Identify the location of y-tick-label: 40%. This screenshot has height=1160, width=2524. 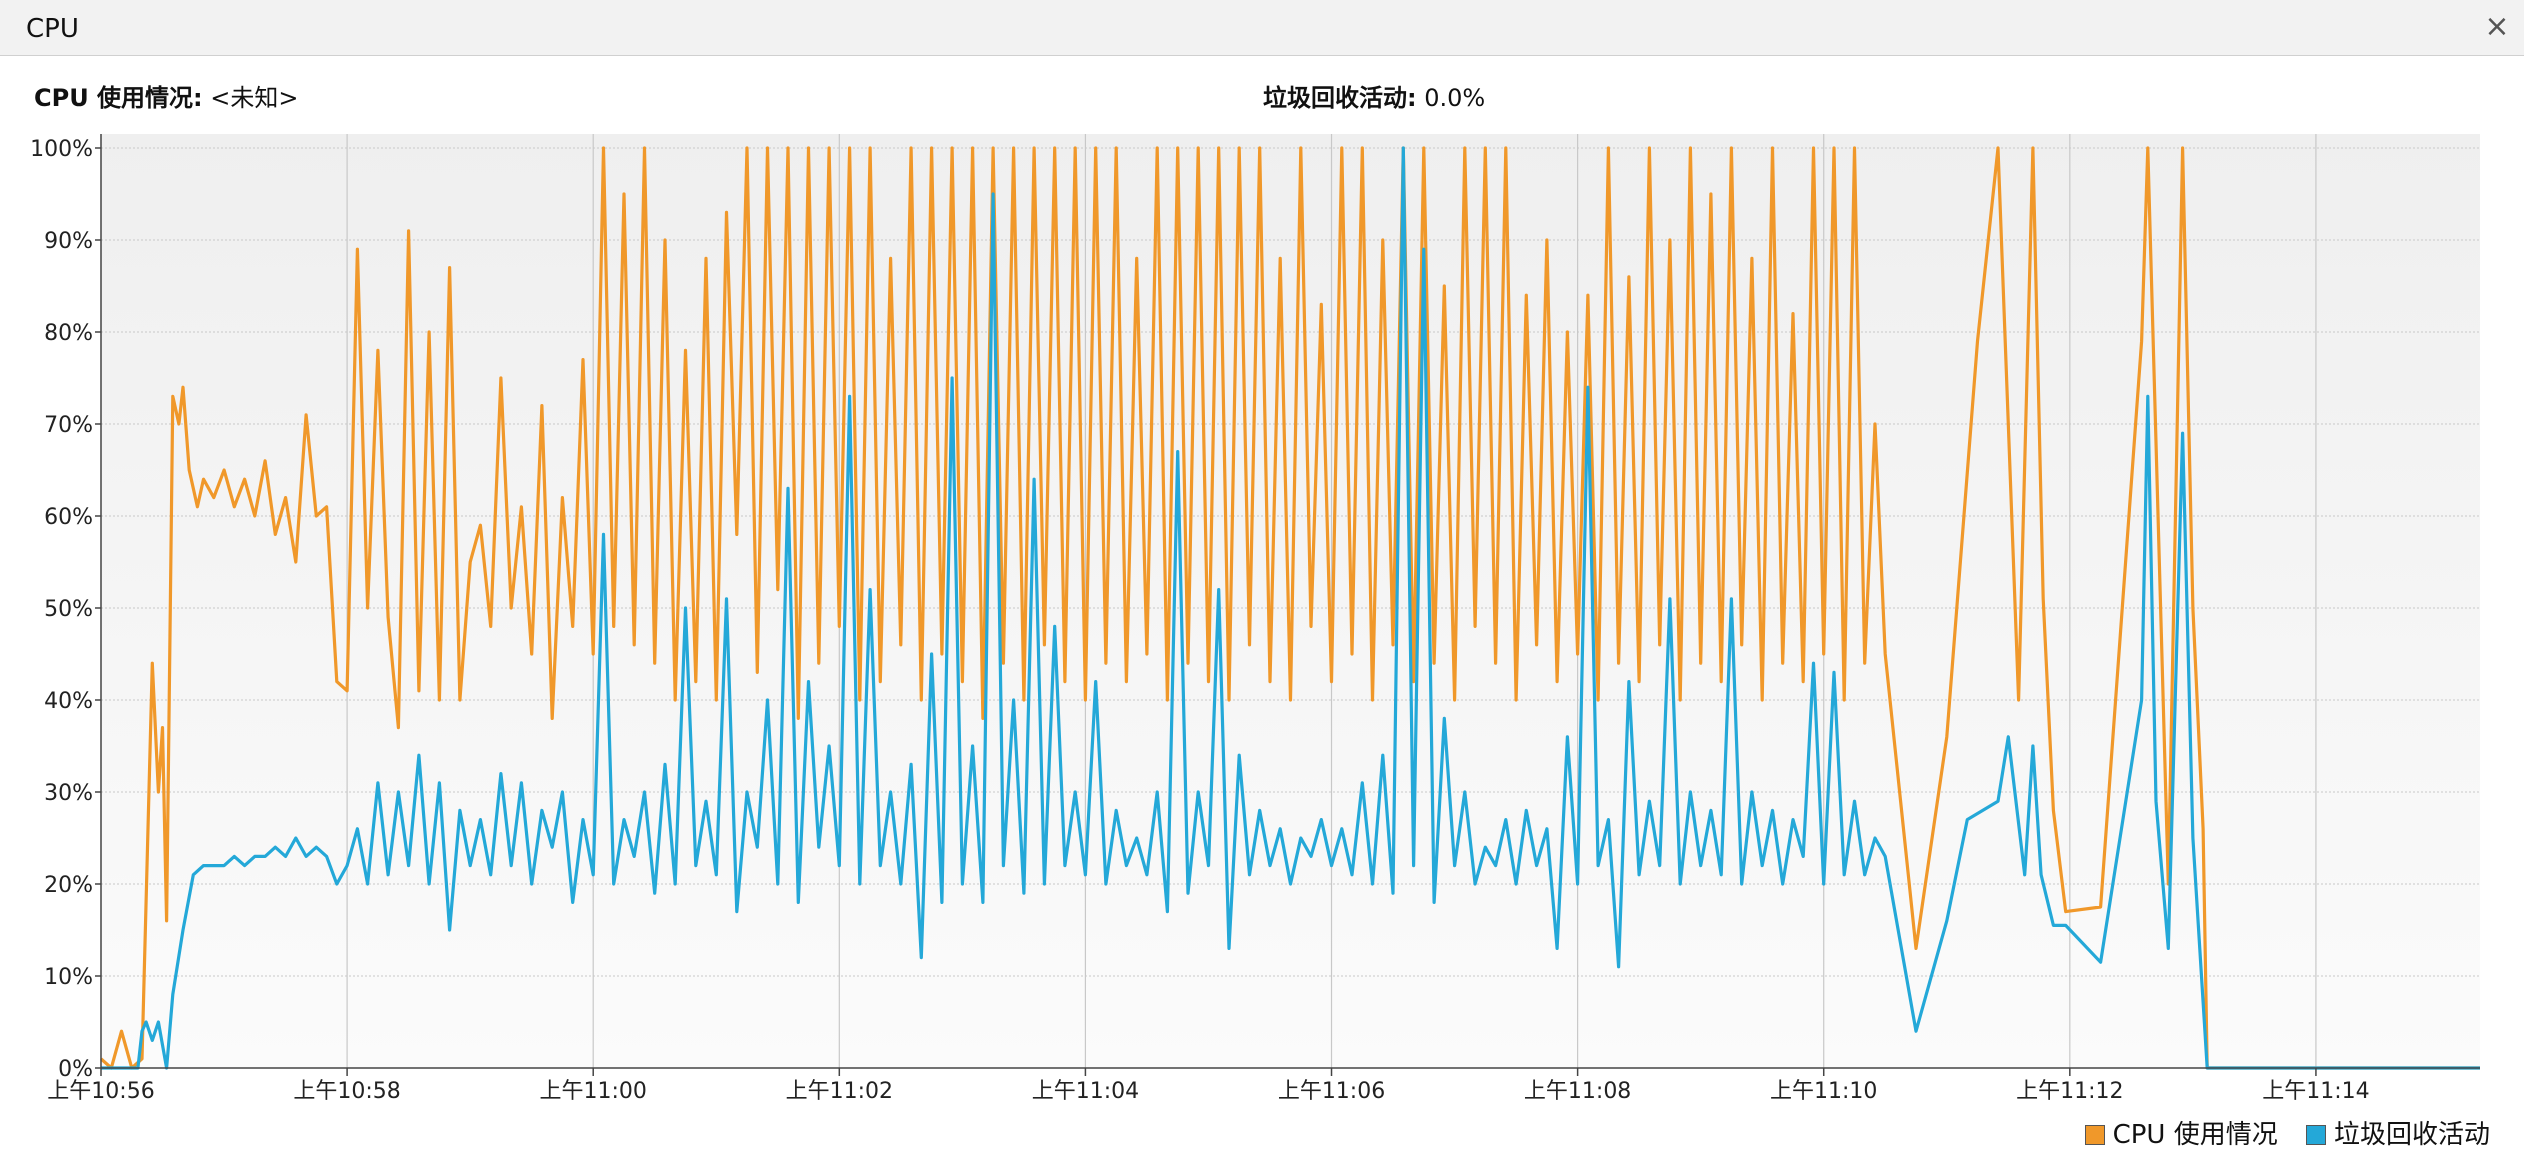
(68, 701).